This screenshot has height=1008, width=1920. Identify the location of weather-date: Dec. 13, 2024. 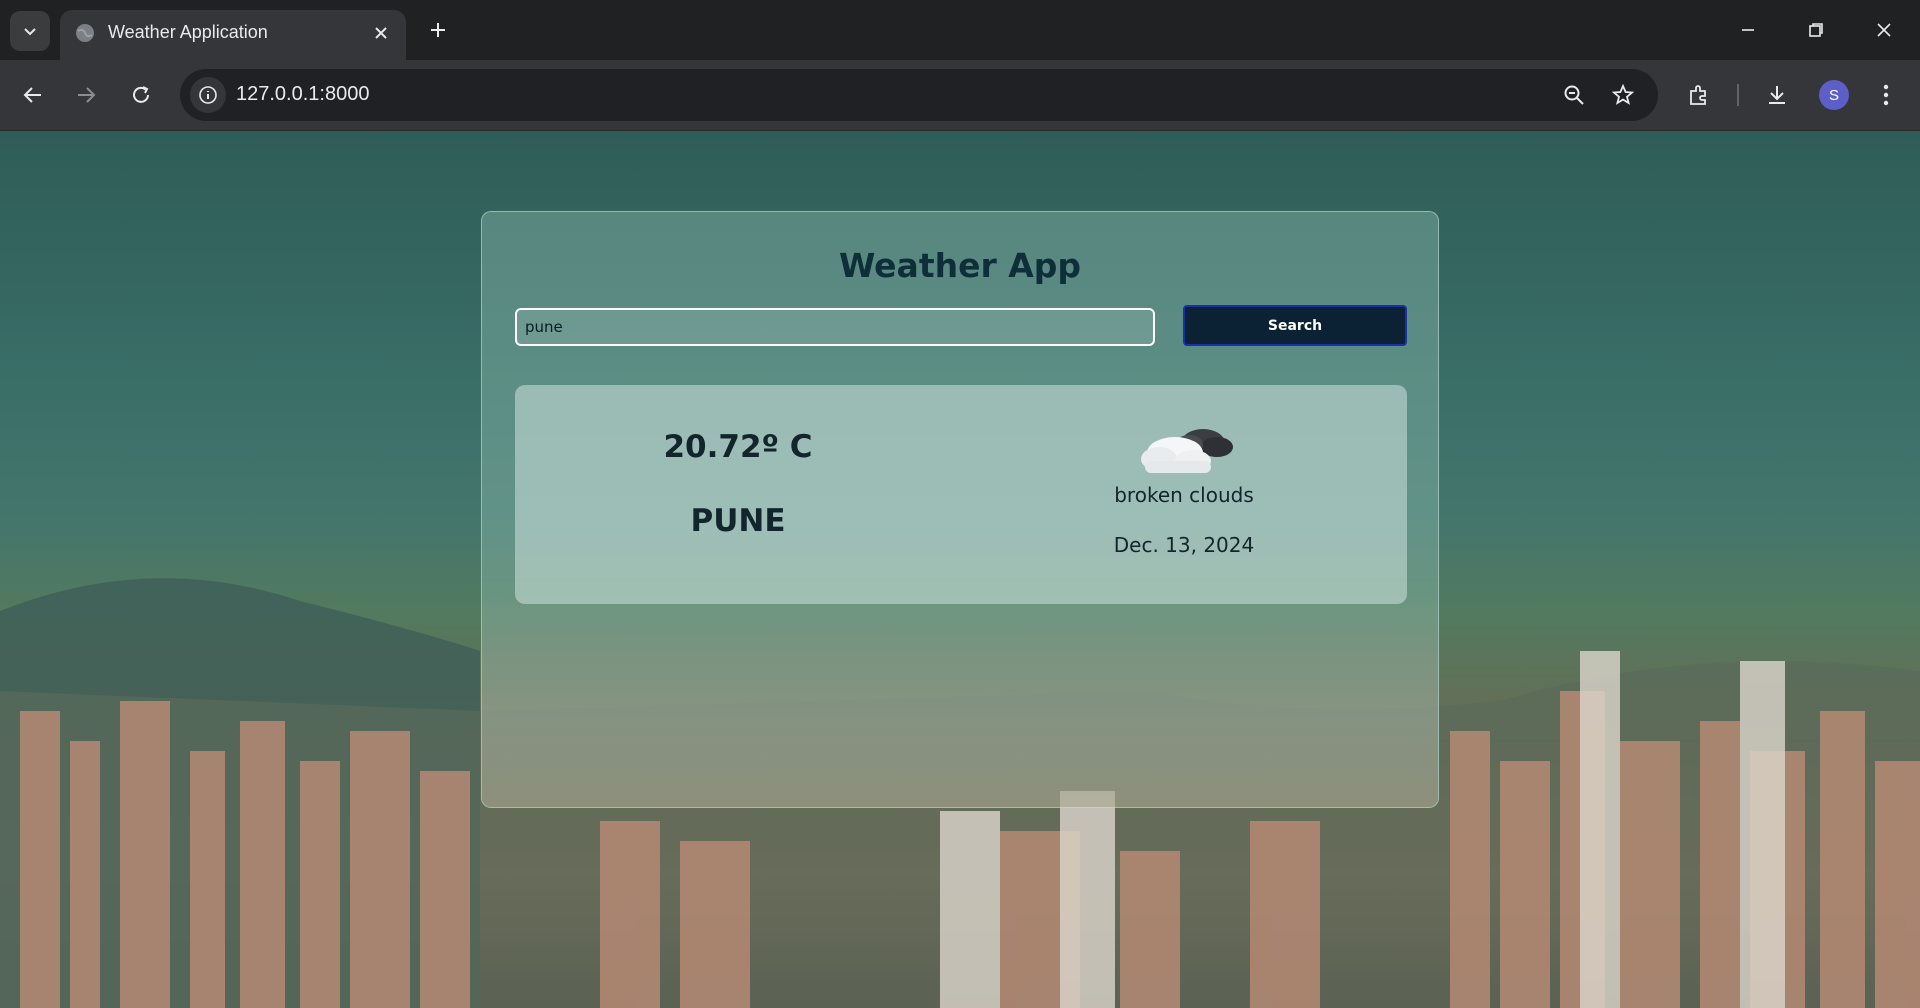
(1184, 545).